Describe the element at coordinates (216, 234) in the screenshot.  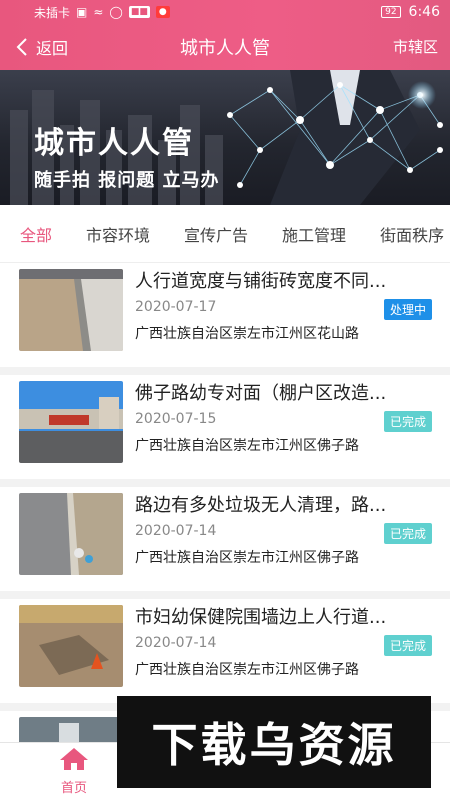
I see `tab-advertising: 宣传广告` at that location.